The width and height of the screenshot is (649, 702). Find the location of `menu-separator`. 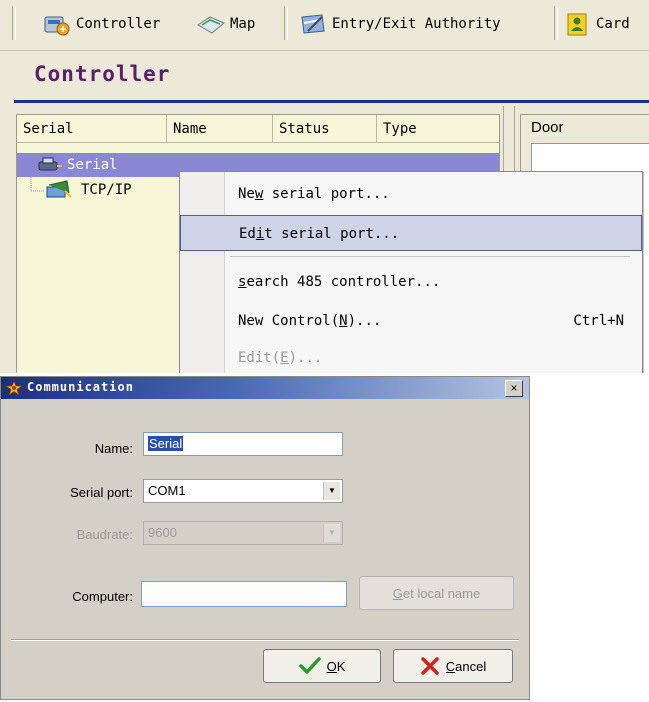

menu-separator is located at coordinates (430, 256).